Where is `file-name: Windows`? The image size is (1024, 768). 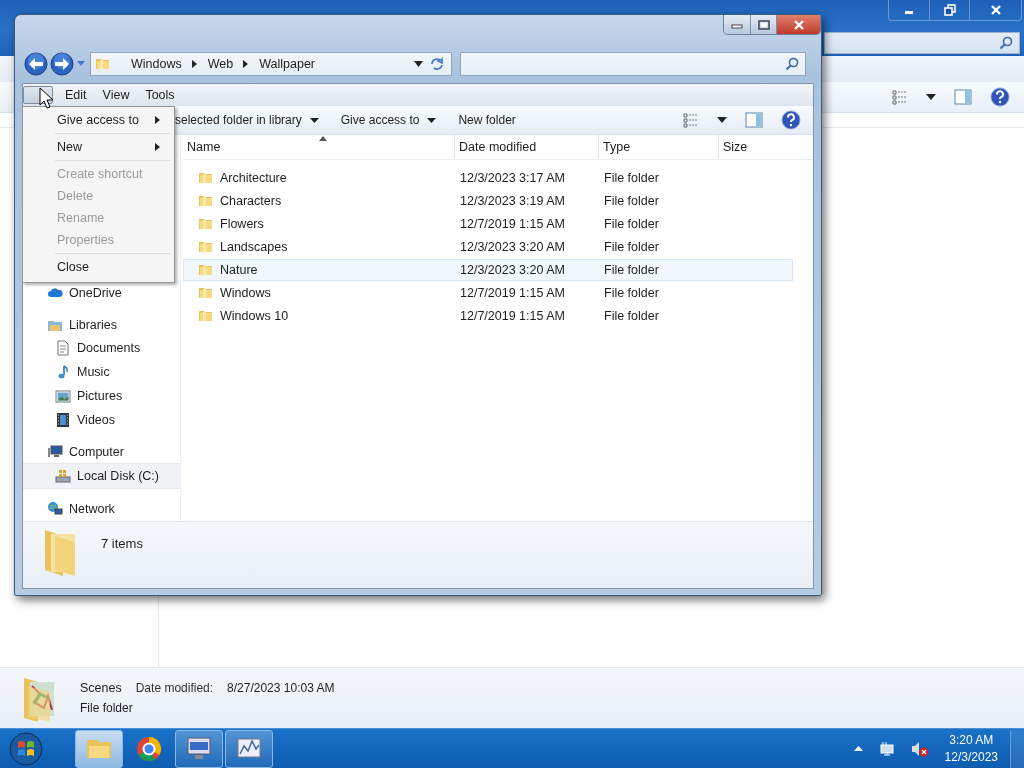 file-name: Windows is located at coordinates (245, 293).